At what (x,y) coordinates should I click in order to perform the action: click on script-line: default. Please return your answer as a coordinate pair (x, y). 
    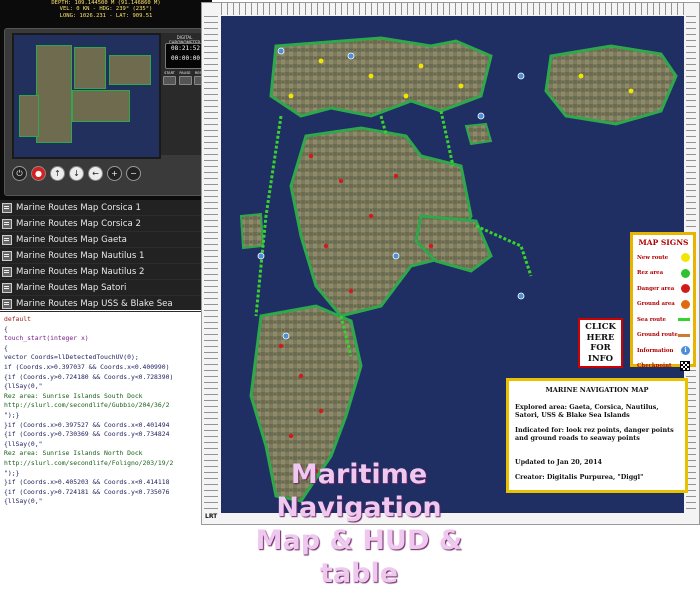
    Looking at the image, I should click on (17, 319).